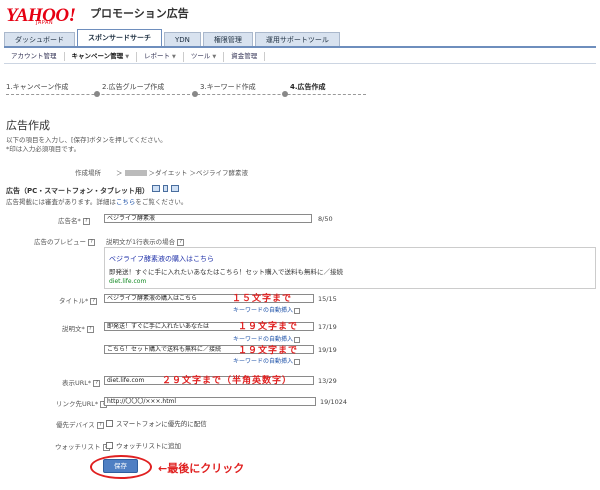 Image resolution: width=600 pixels, height=490 pixels. I want to click on link-url-input: http://〇〇〇/×××.html, so click(210, 401).